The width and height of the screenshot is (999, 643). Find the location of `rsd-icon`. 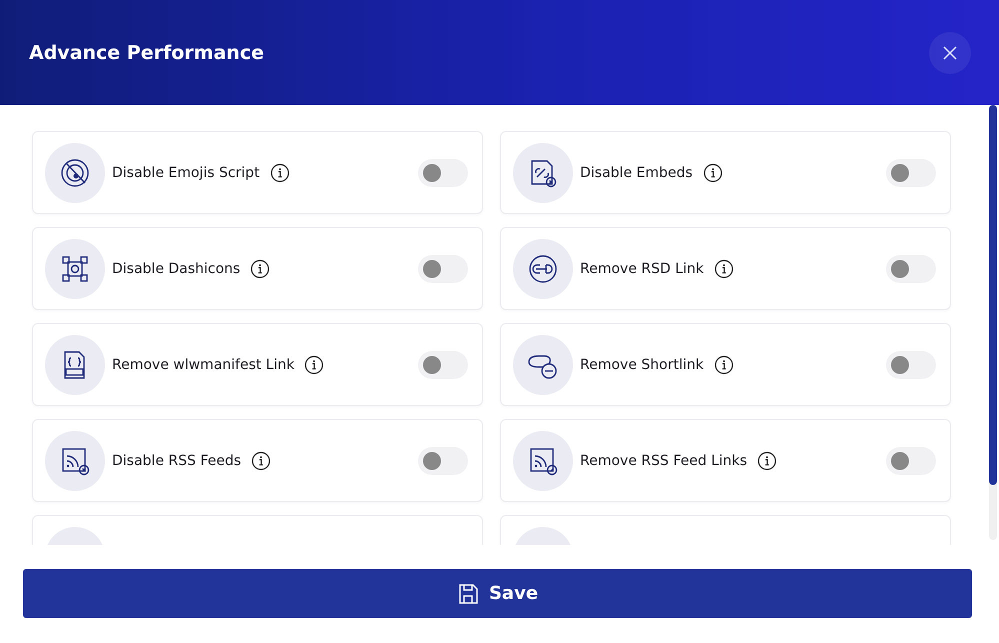

rsd-icon is located at coordinates (543, 268).